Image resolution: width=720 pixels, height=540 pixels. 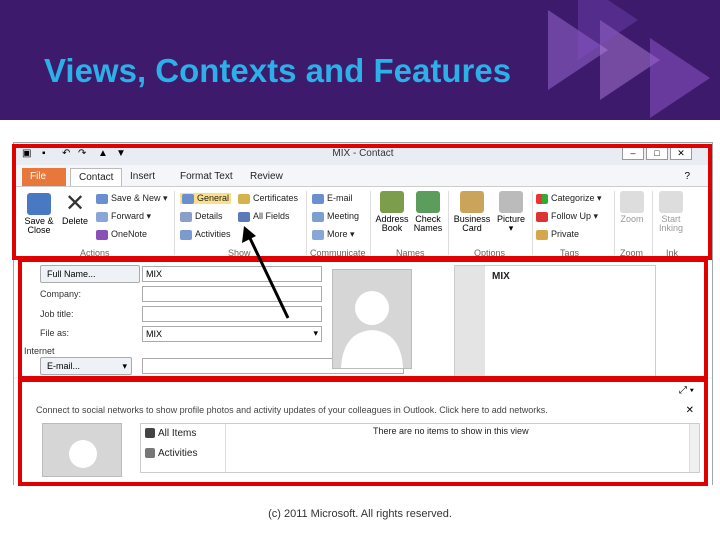 What do you see at coordinates (266, 272) in the screenshot?
I see `callout-arrow` at bounding box center [266, 272].